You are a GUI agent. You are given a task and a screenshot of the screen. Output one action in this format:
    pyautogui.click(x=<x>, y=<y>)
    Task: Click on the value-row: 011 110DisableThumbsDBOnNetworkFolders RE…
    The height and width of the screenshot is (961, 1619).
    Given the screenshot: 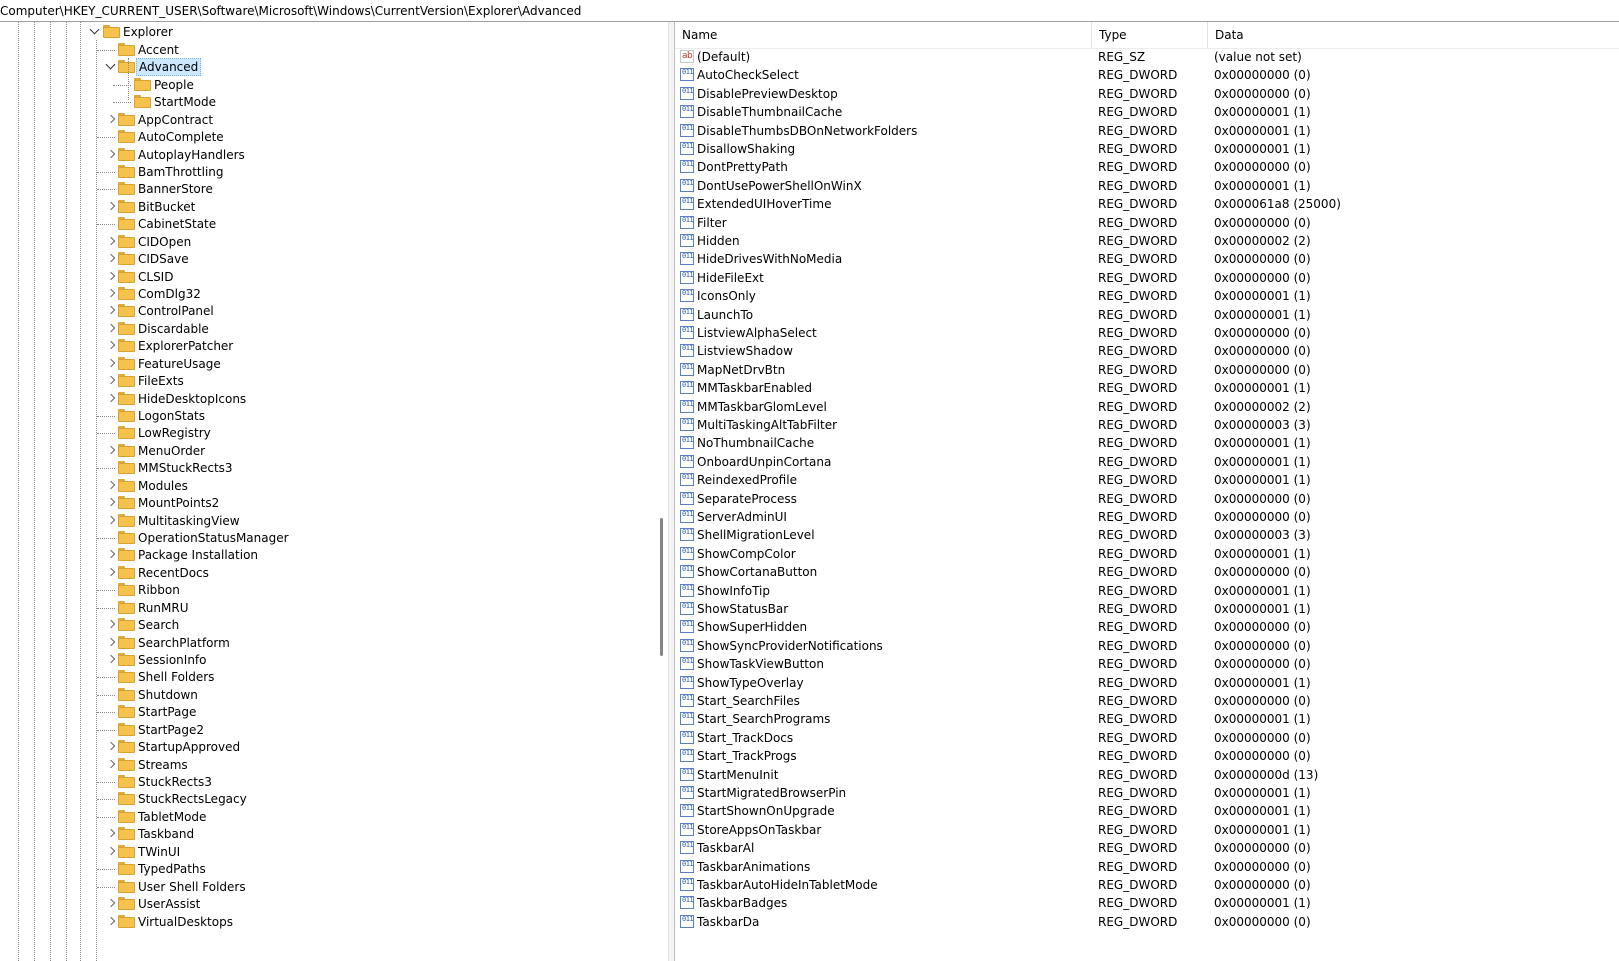 What is the action you would take?
    pyautogui.click(x=1147, y=131)
    